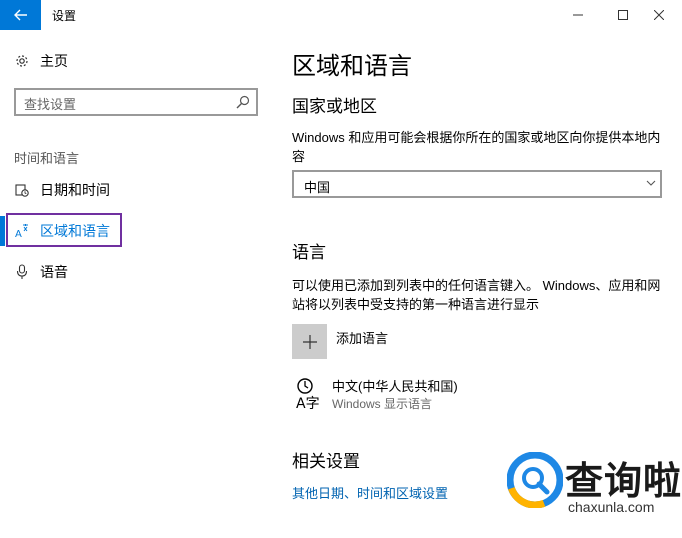  Describe the element at coordinates (54, 61) in the screenshot. I see `sidebar-home-label: 主页` at that location.